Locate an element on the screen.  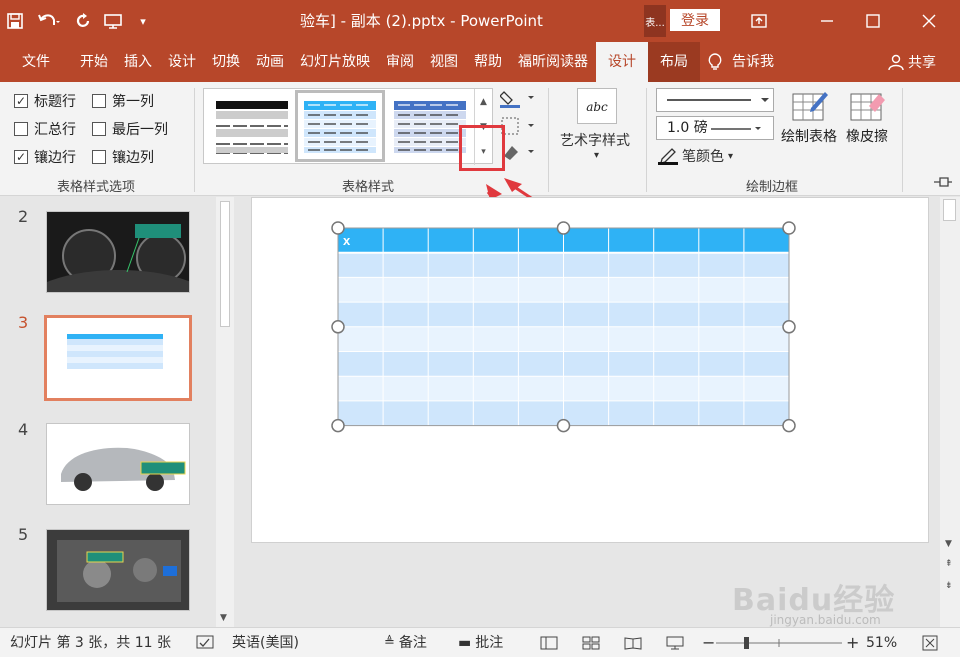
maximize-icon is located at coordinates (873, 21).